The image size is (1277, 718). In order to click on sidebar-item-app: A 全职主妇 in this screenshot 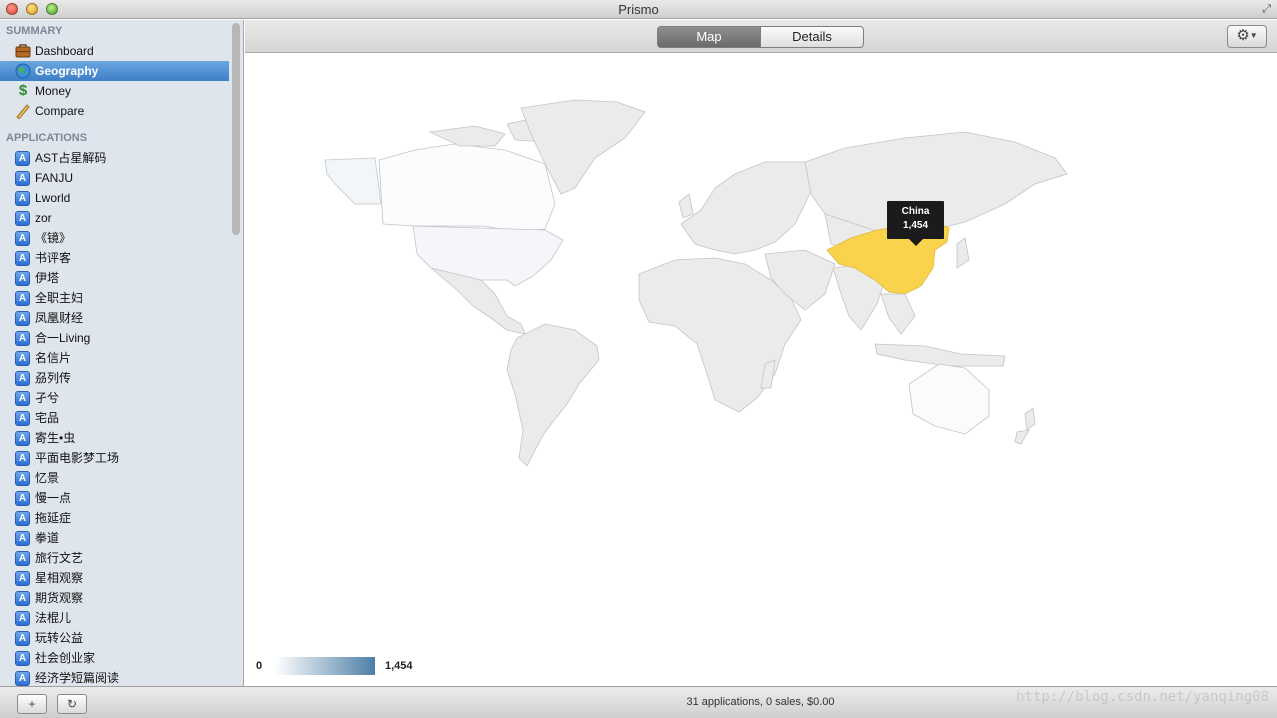, I will do `click(114, 298)`.